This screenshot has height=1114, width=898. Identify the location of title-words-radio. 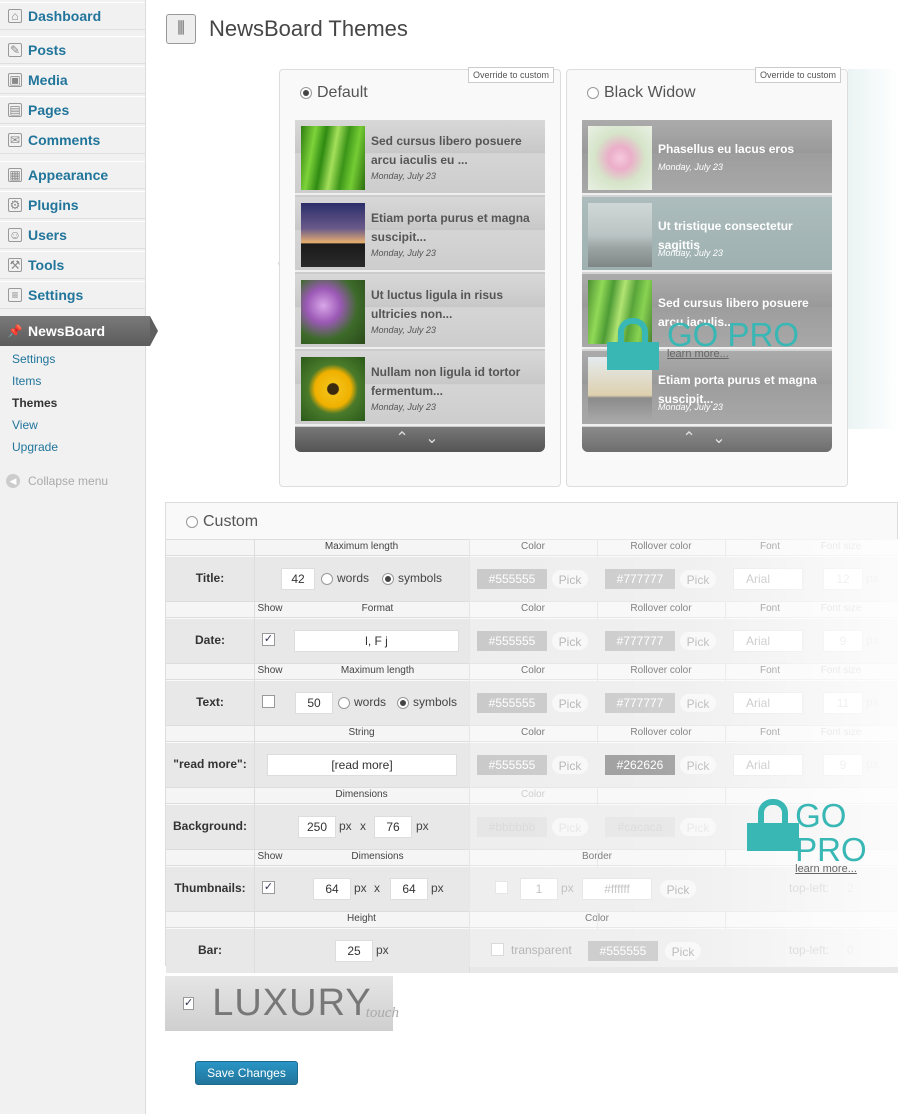
(327, 579).